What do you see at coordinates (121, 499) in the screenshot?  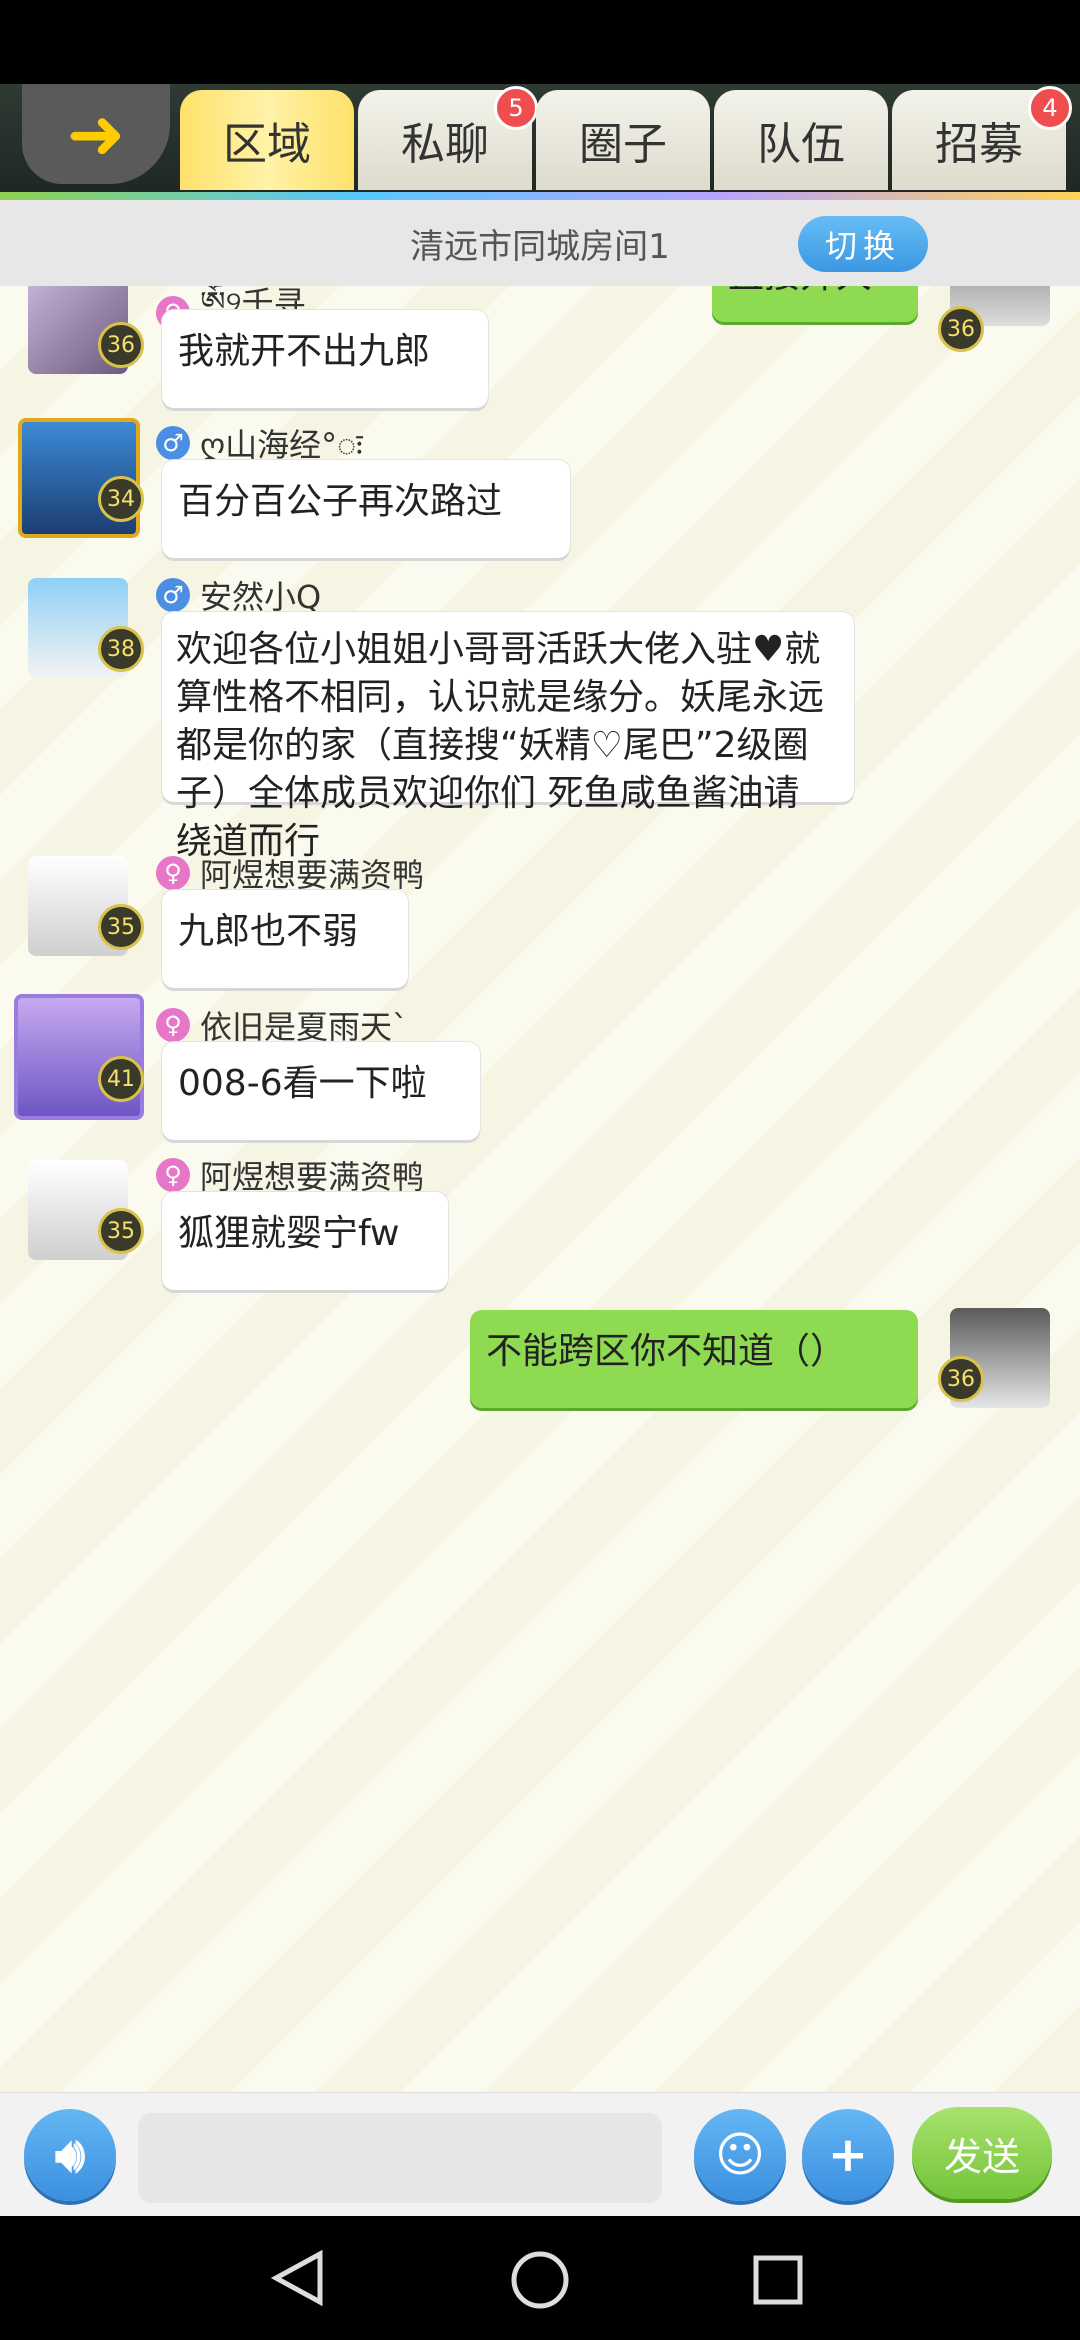 I see `level-badge: 34` at bounding box center [121, 499].